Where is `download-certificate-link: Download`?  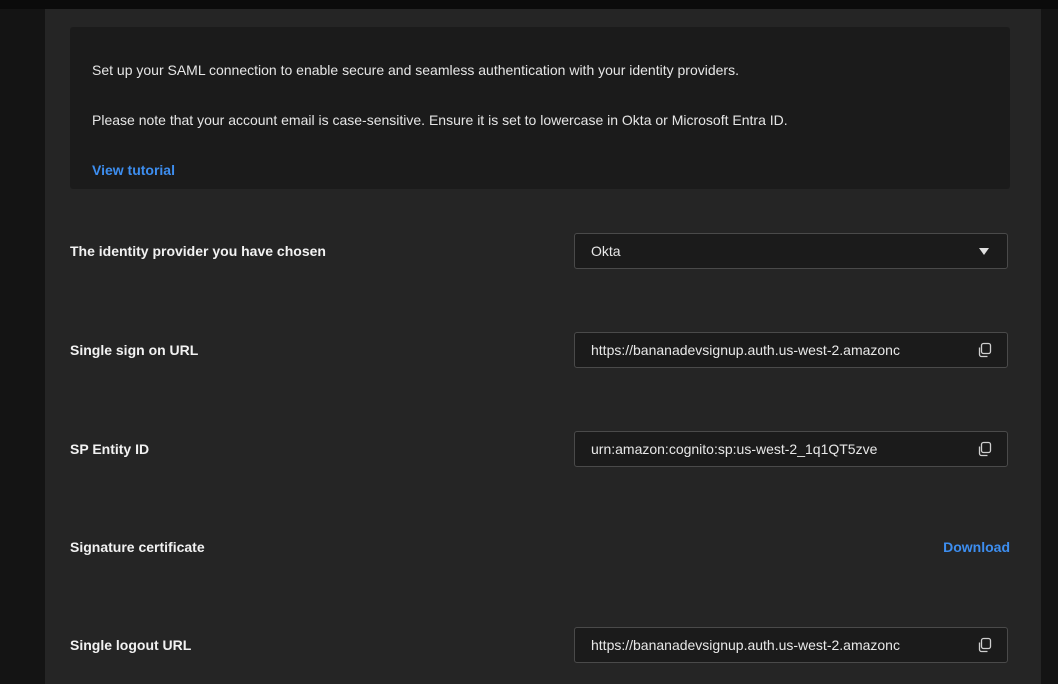
download-certificate-link: Download is located at coordinates (976, 547).